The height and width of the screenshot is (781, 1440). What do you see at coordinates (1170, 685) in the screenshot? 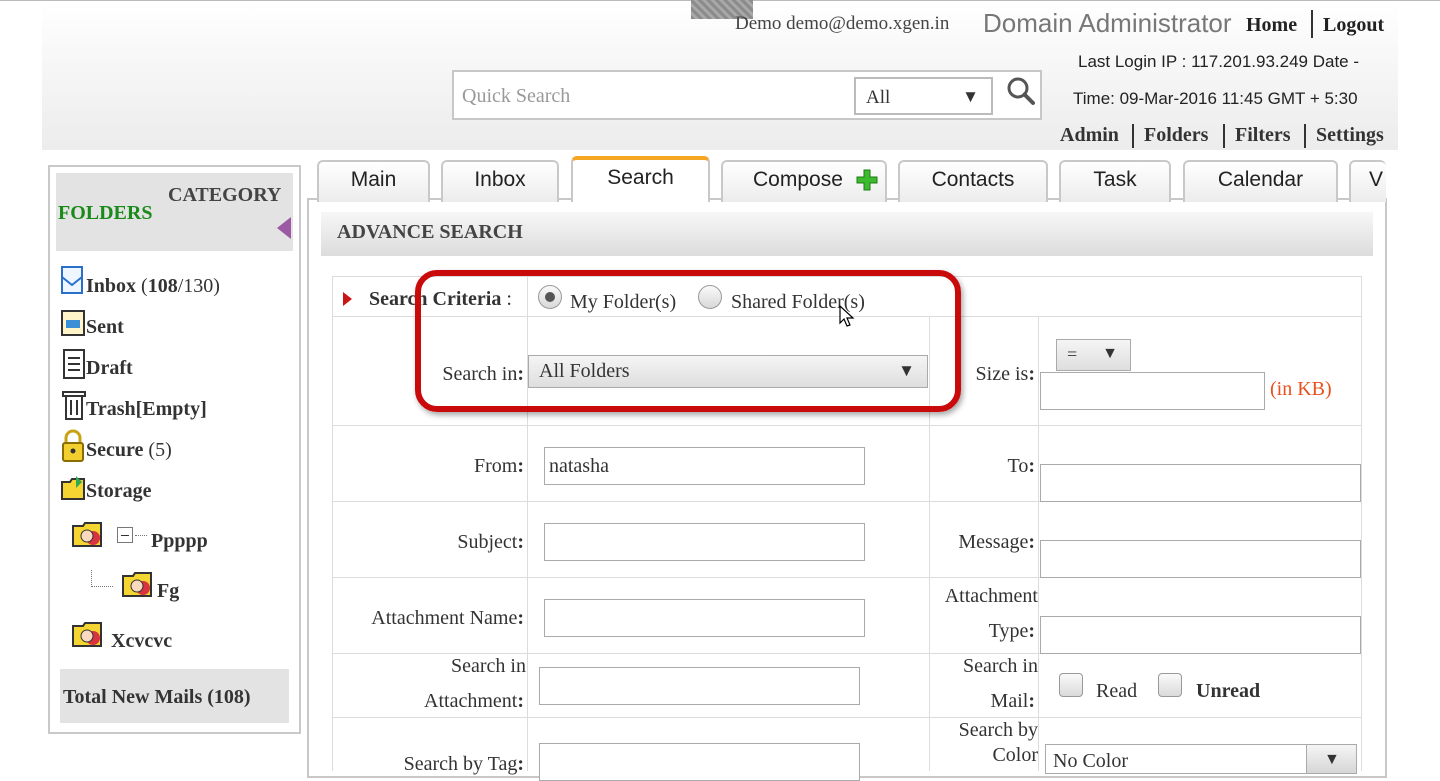
I see `unread-checkbox` at bounding box center [1170, 685].